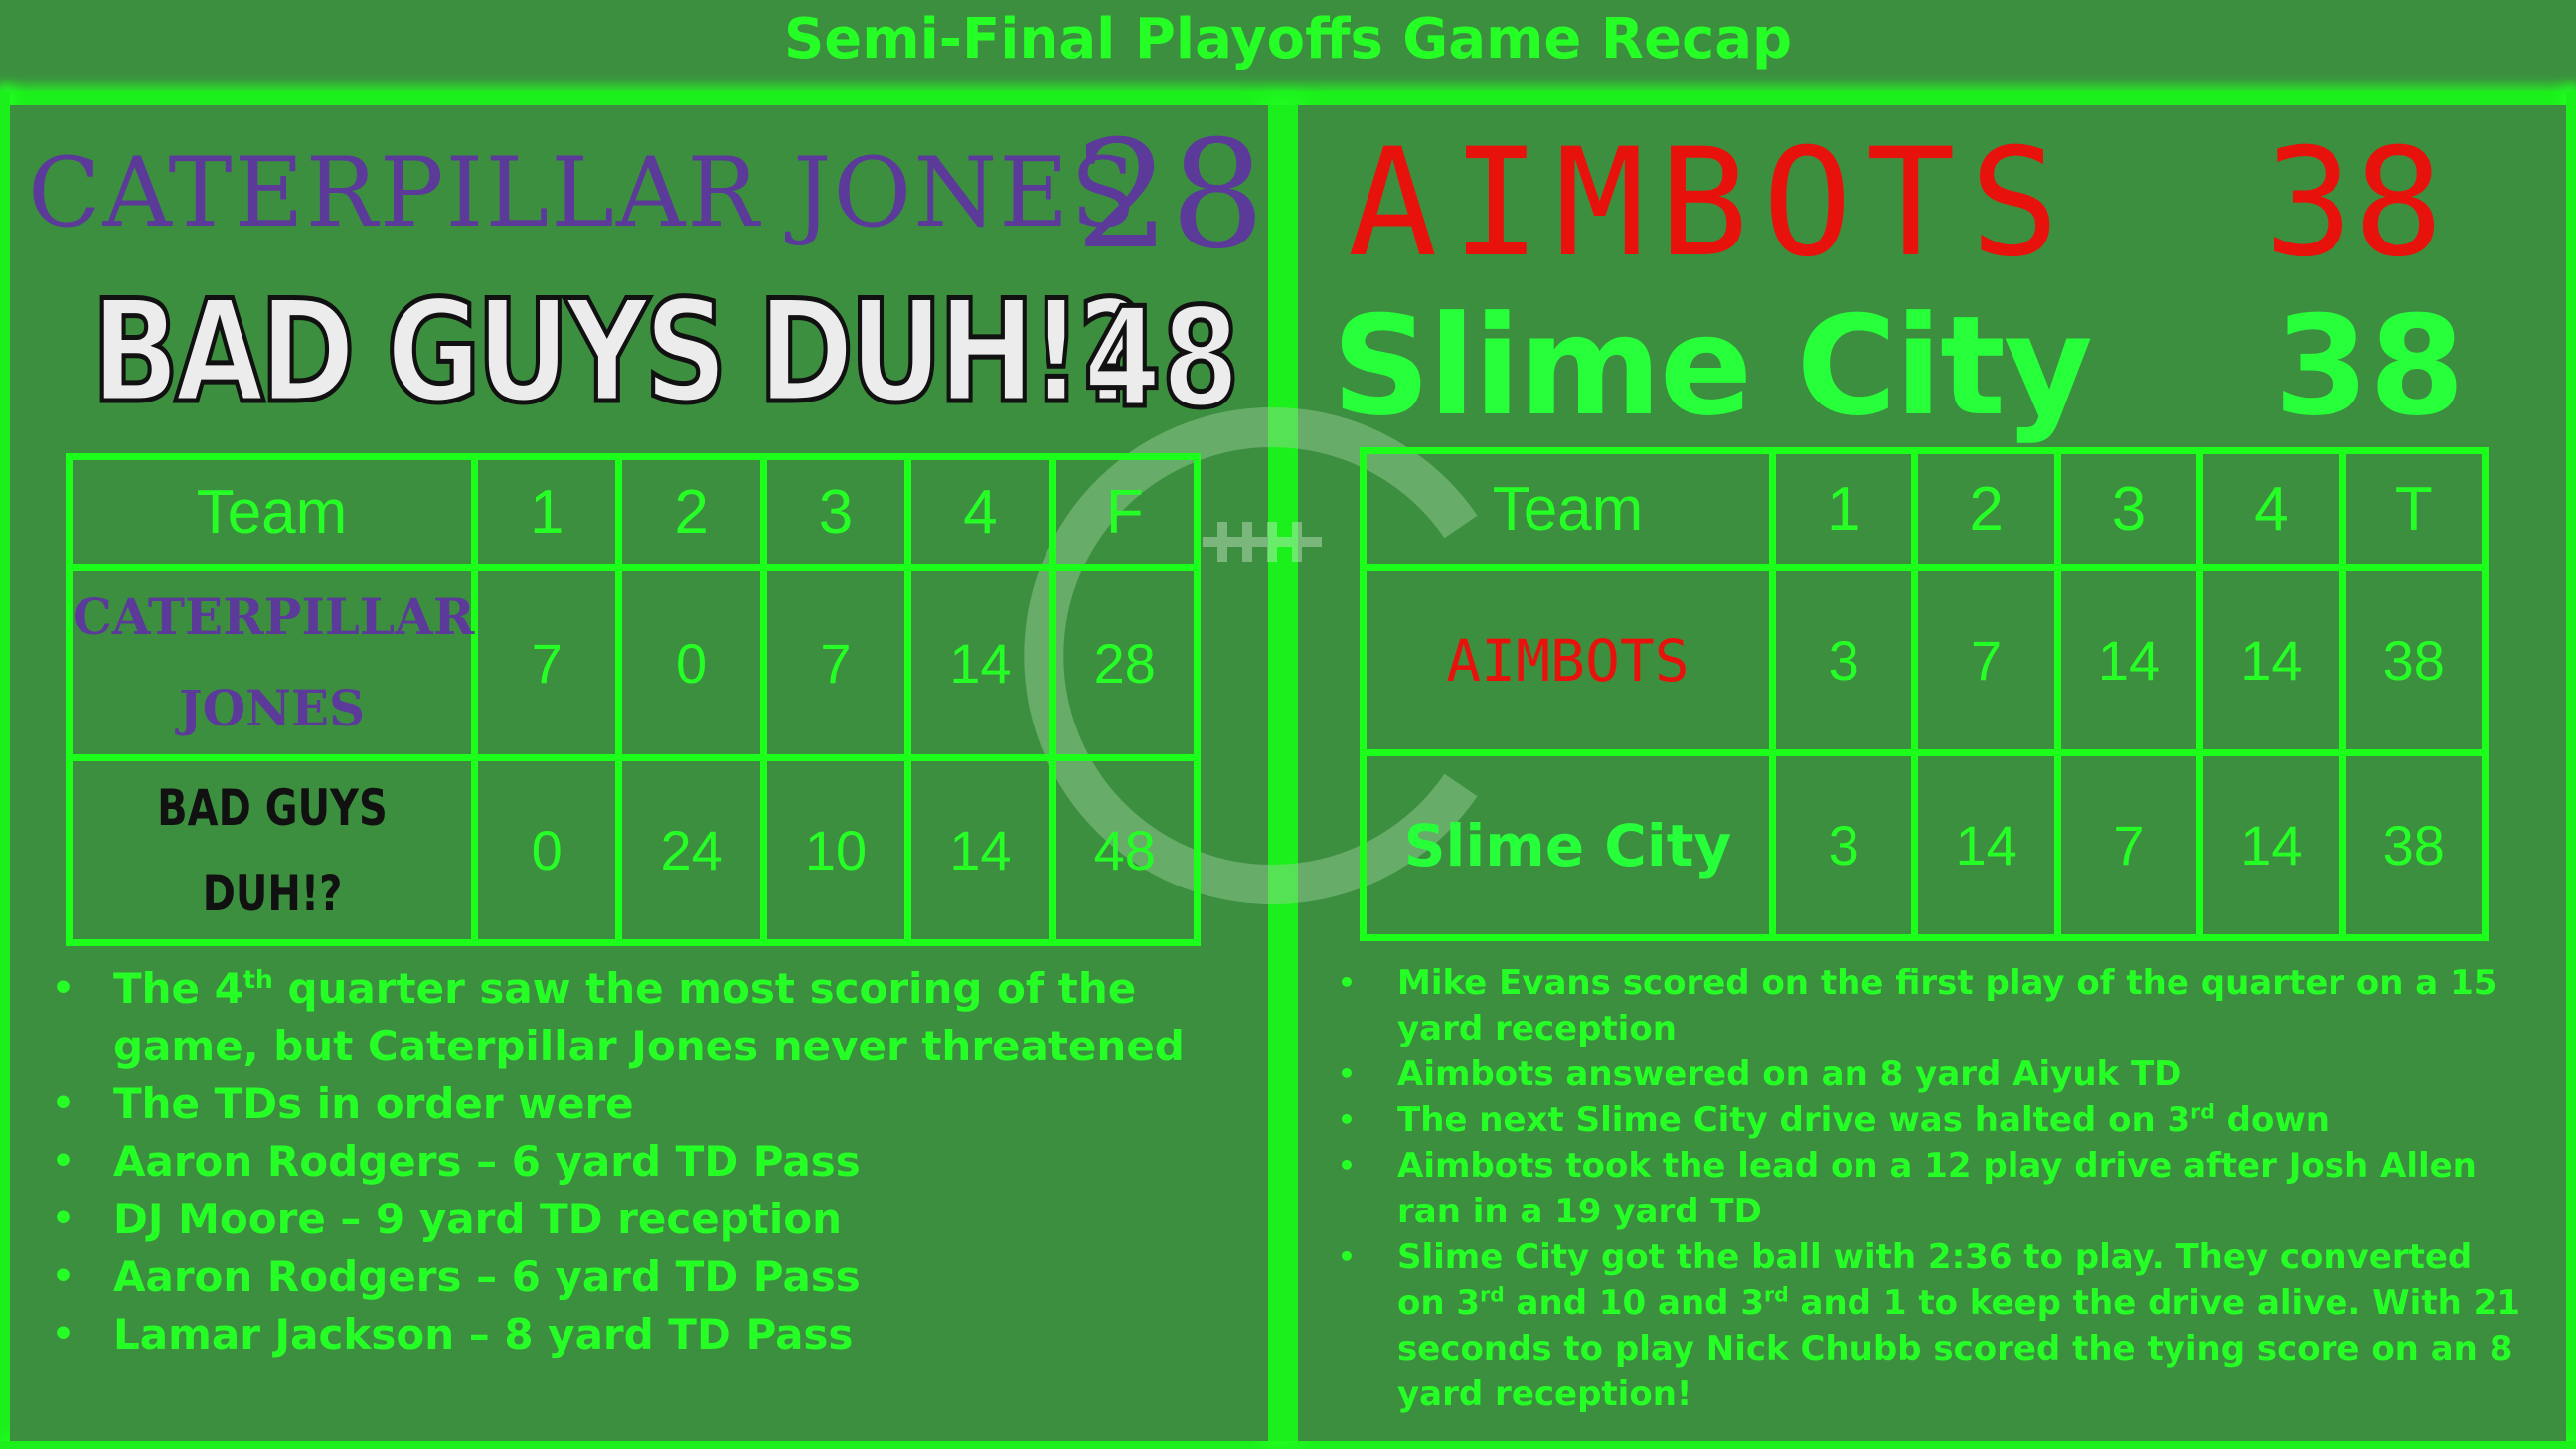 The height and width of the screenshot is (1449, 2576). Describe the element at coordinates (2571, 770) in the screenshot. I see `frame-border-right` at that location.